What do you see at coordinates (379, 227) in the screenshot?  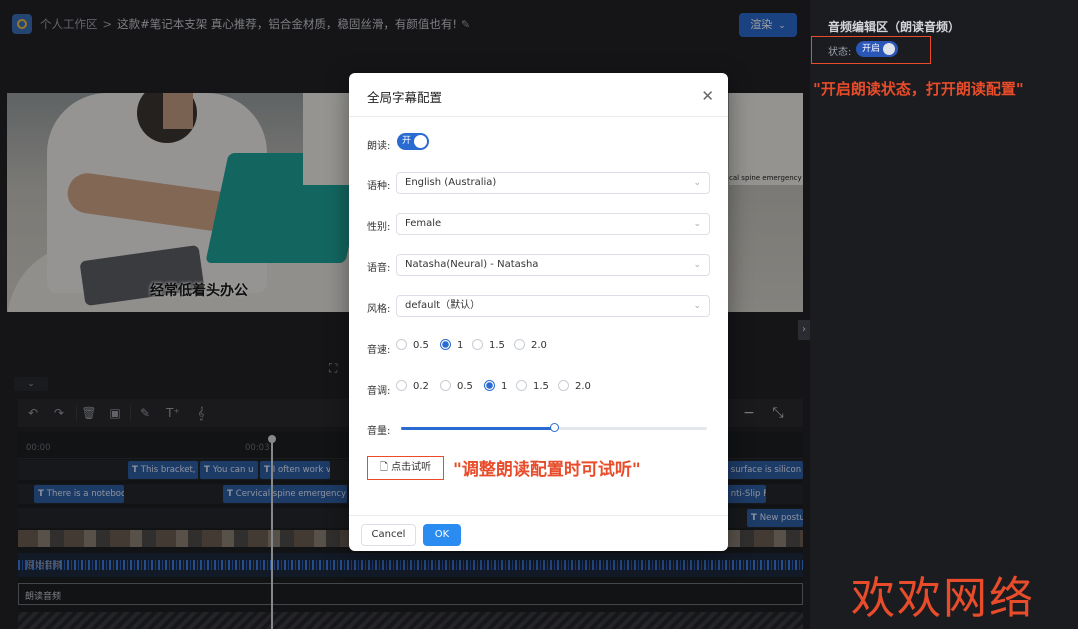 I see `gender-label: 性别:` at bounding box center [379, 227].